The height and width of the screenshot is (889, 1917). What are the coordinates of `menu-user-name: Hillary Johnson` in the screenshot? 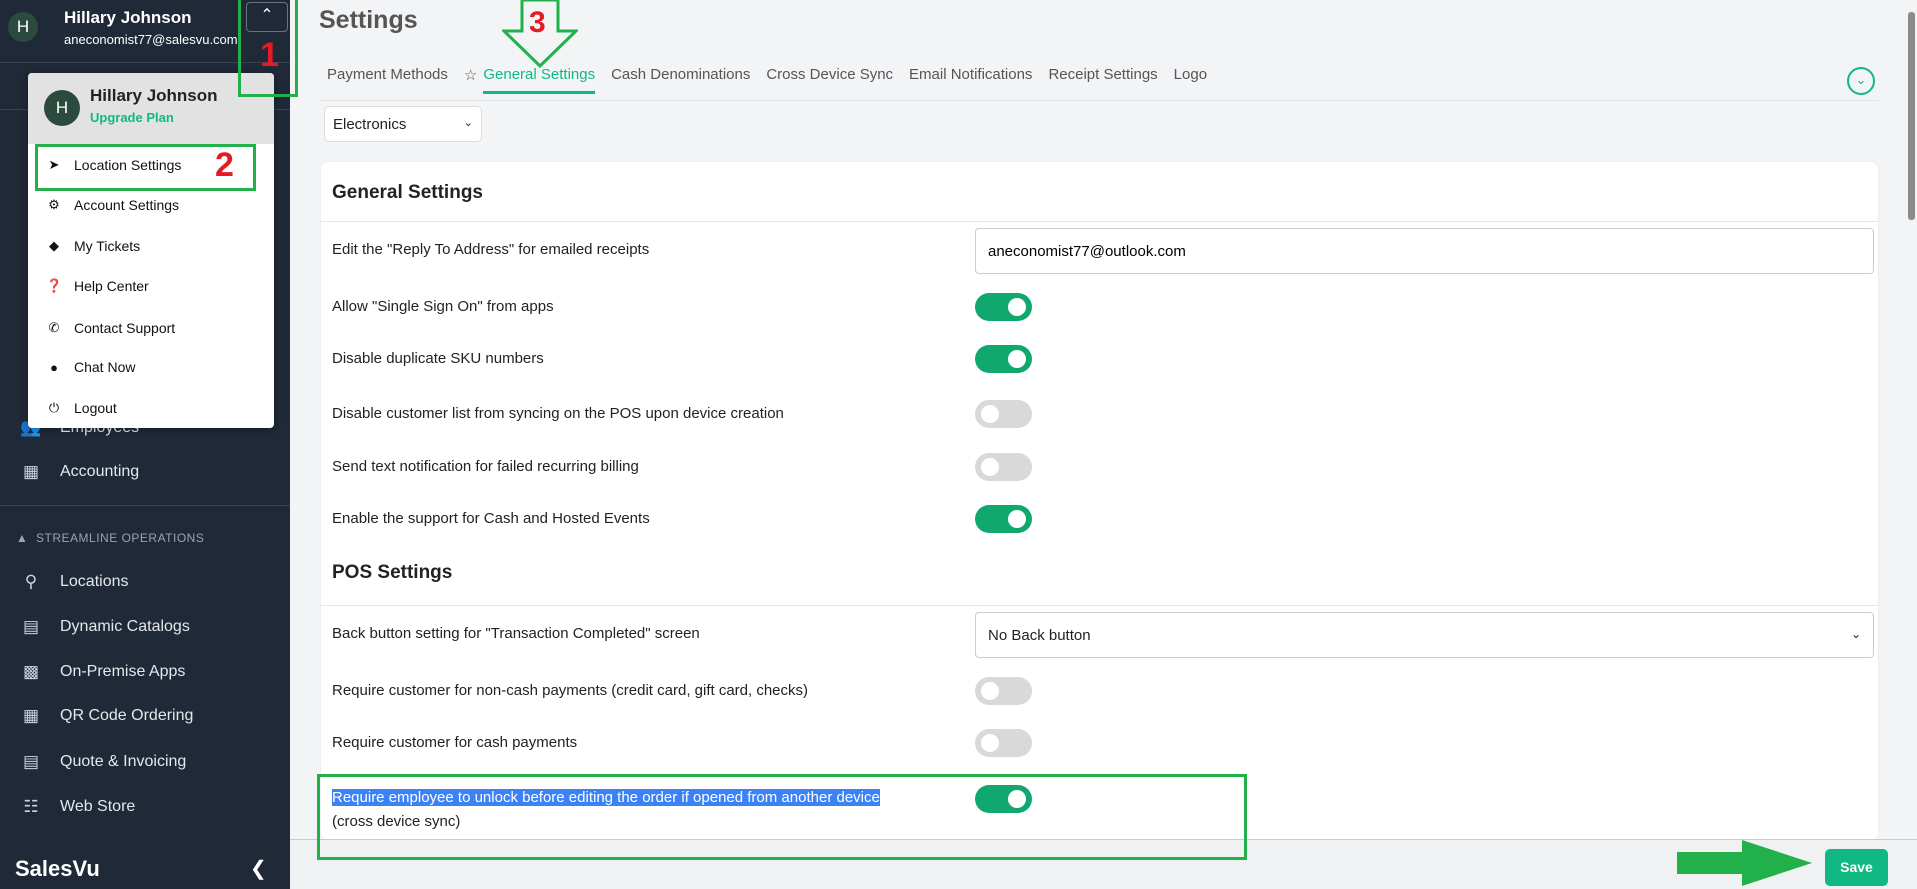 It's located at (154, 95).